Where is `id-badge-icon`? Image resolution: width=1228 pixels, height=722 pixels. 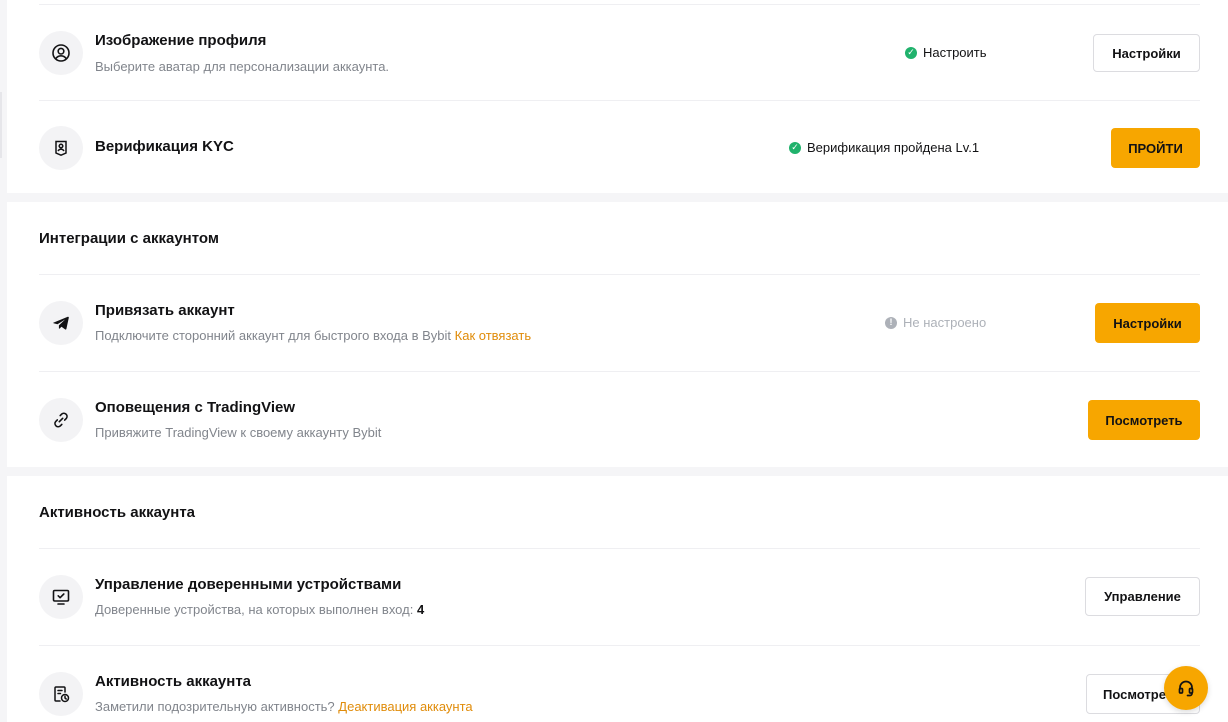 id-badge-icon is located at coordinates (61, 148).